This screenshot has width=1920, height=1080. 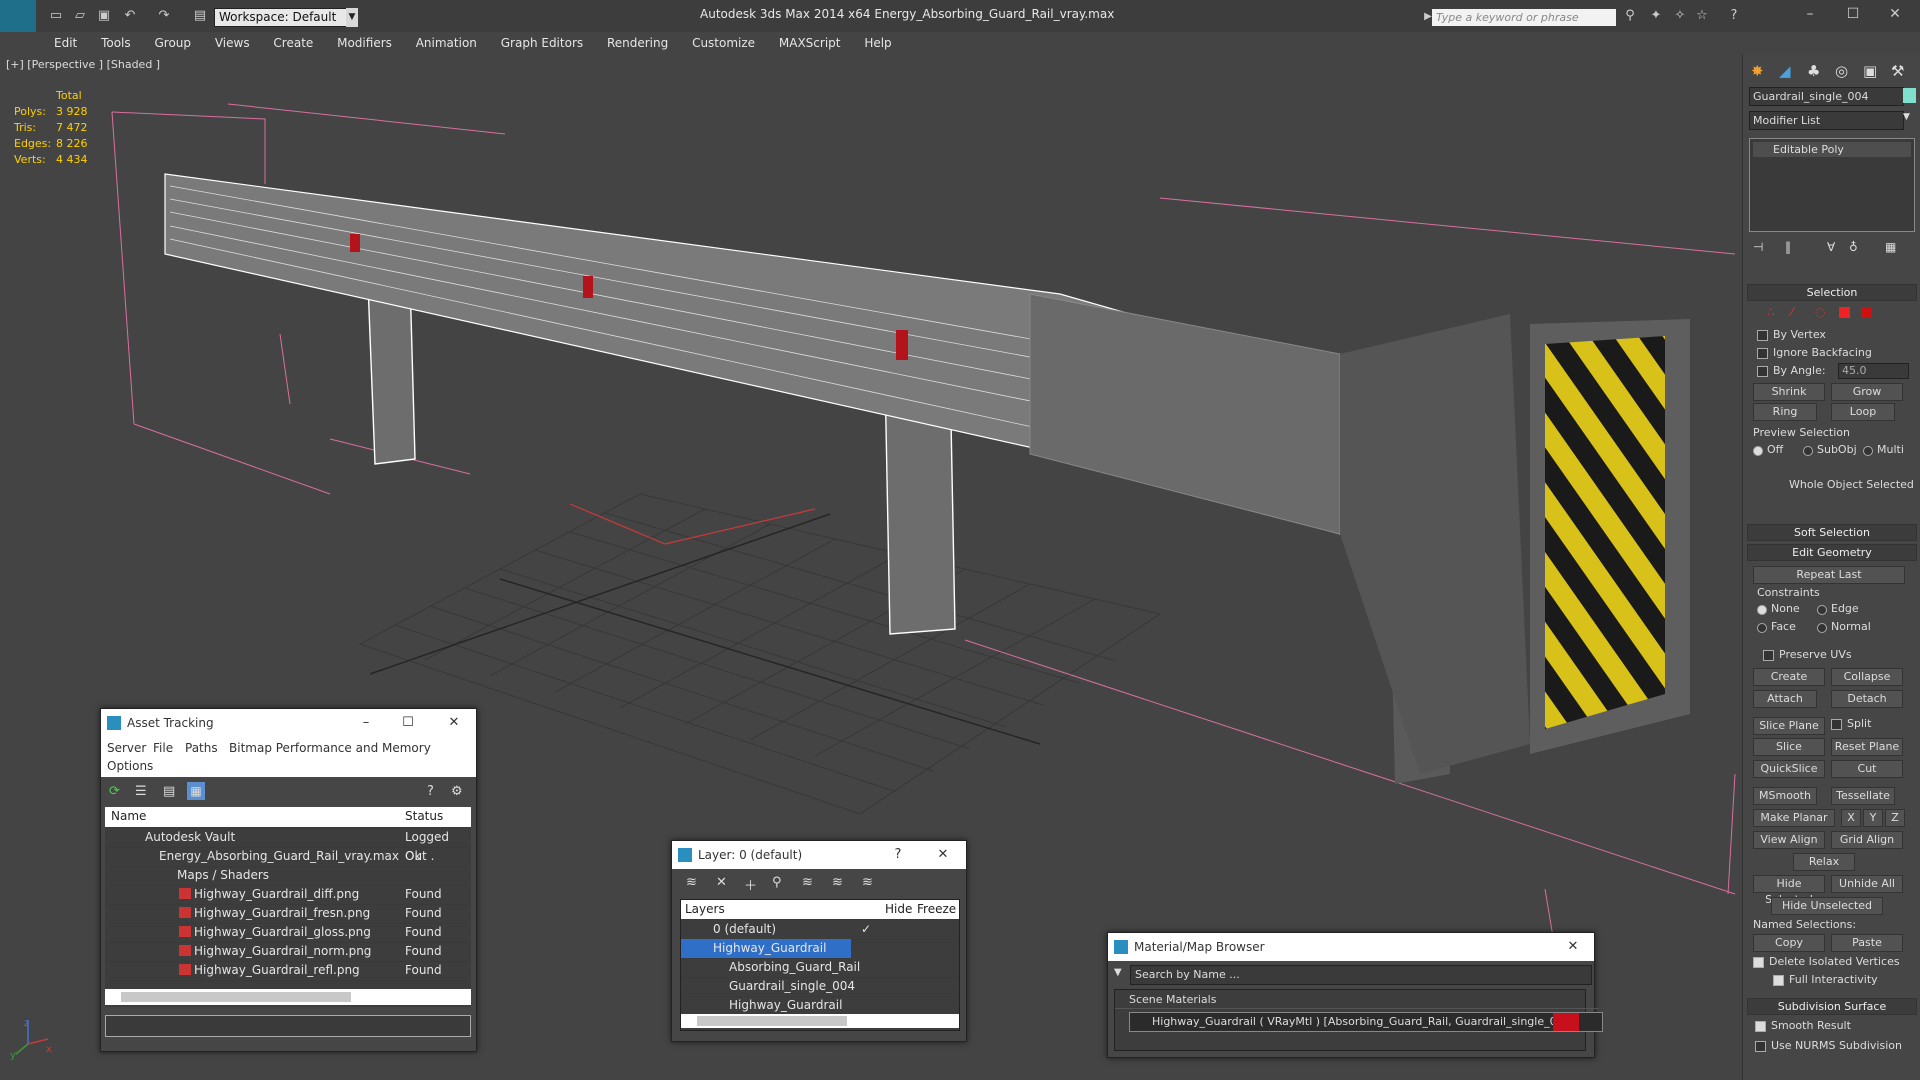 What do you see at coordinates (1867, 840) in the screenshot?
I see `grid-align-button: Grid Align` at bounding box center [1867, 840].